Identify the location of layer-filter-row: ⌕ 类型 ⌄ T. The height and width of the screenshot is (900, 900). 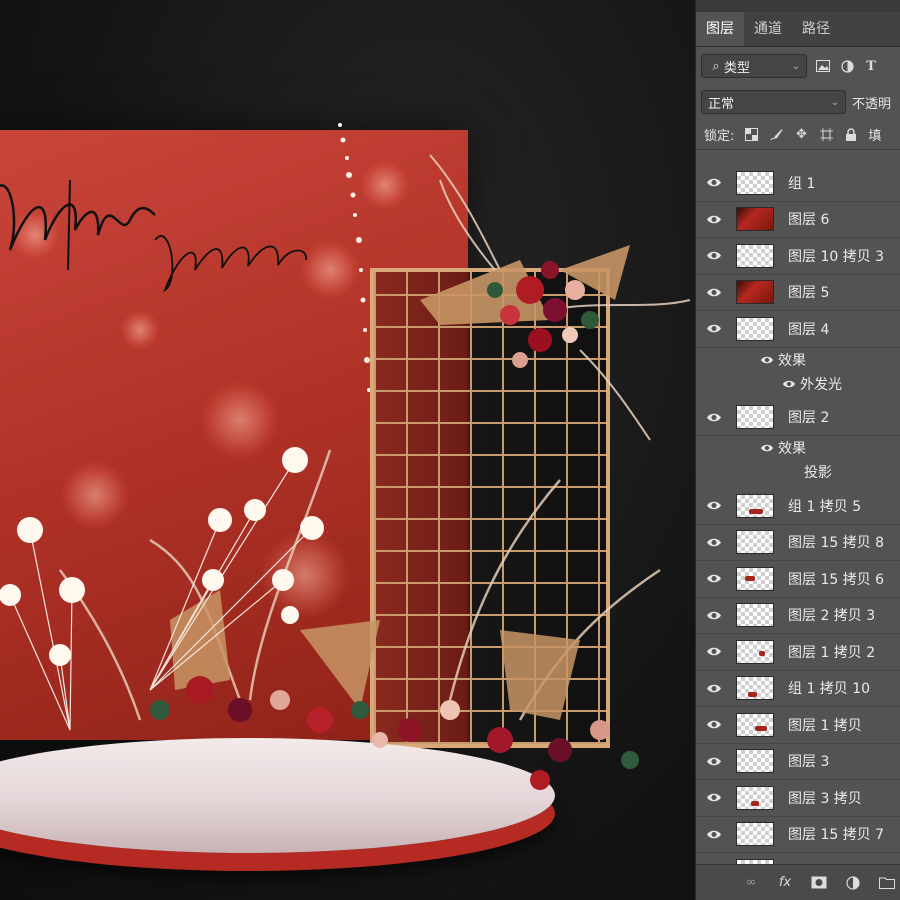
(798, 66).